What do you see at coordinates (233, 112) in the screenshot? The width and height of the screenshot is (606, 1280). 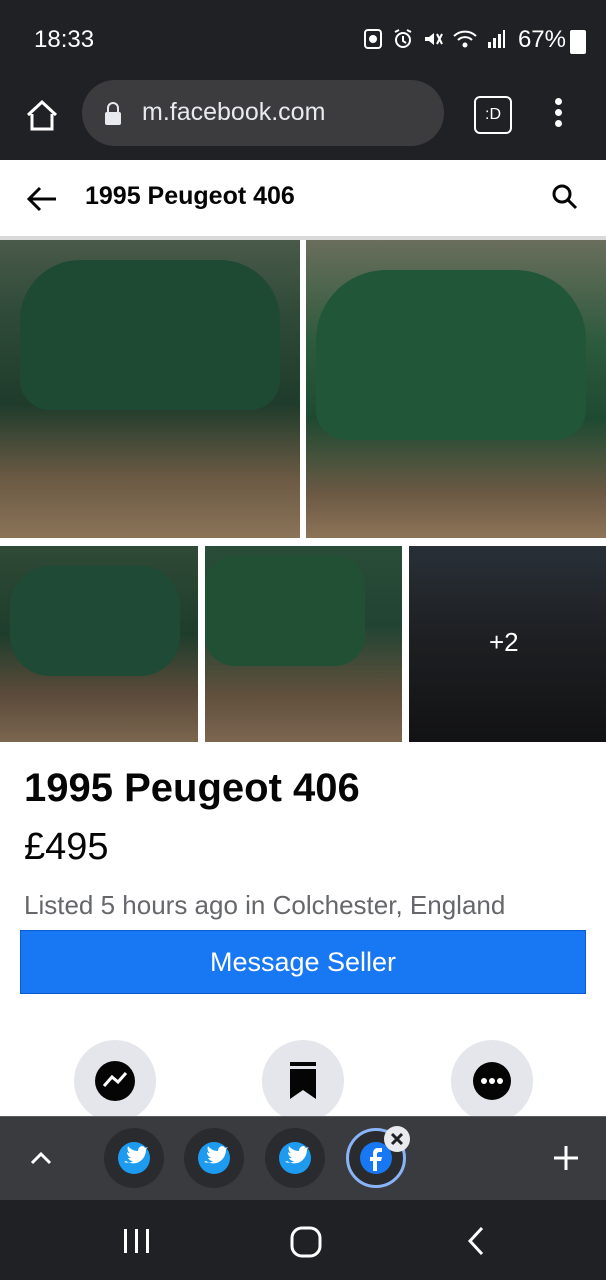 I see `url-text: m.facebook.com` at bounding box center [233, 112].